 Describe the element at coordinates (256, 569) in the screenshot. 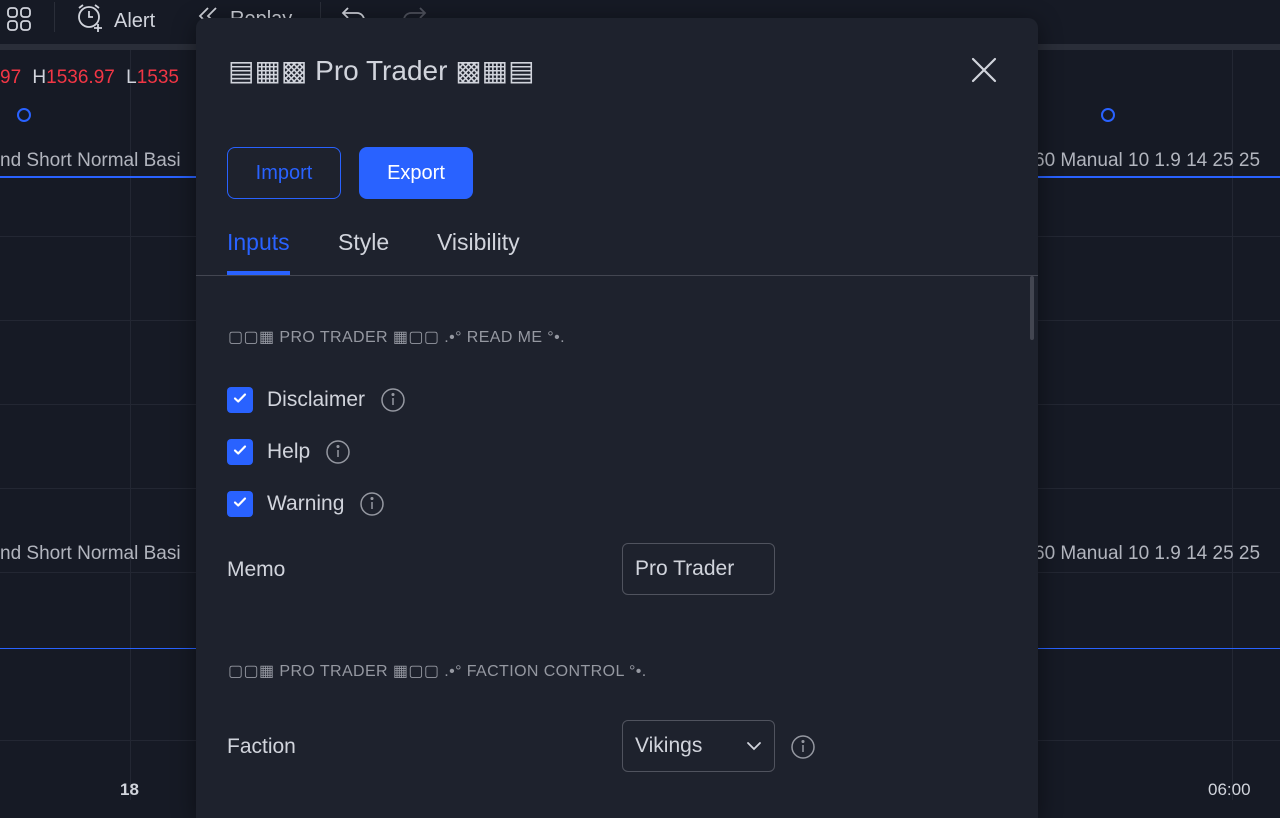

I see `memo-label: Memo` at that location.